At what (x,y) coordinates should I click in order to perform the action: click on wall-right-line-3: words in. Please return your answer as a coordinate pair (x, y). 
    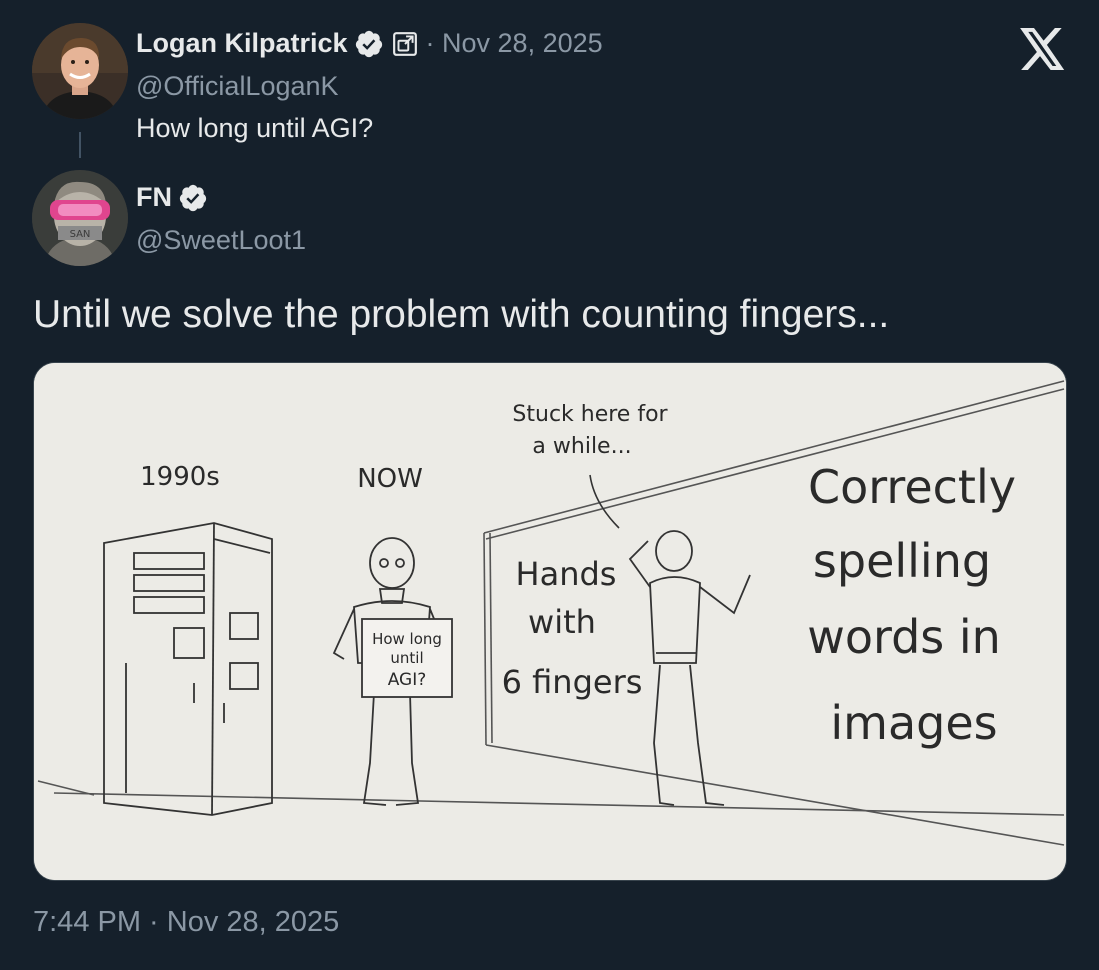
    Looking at the image, I should click on (904, 637).